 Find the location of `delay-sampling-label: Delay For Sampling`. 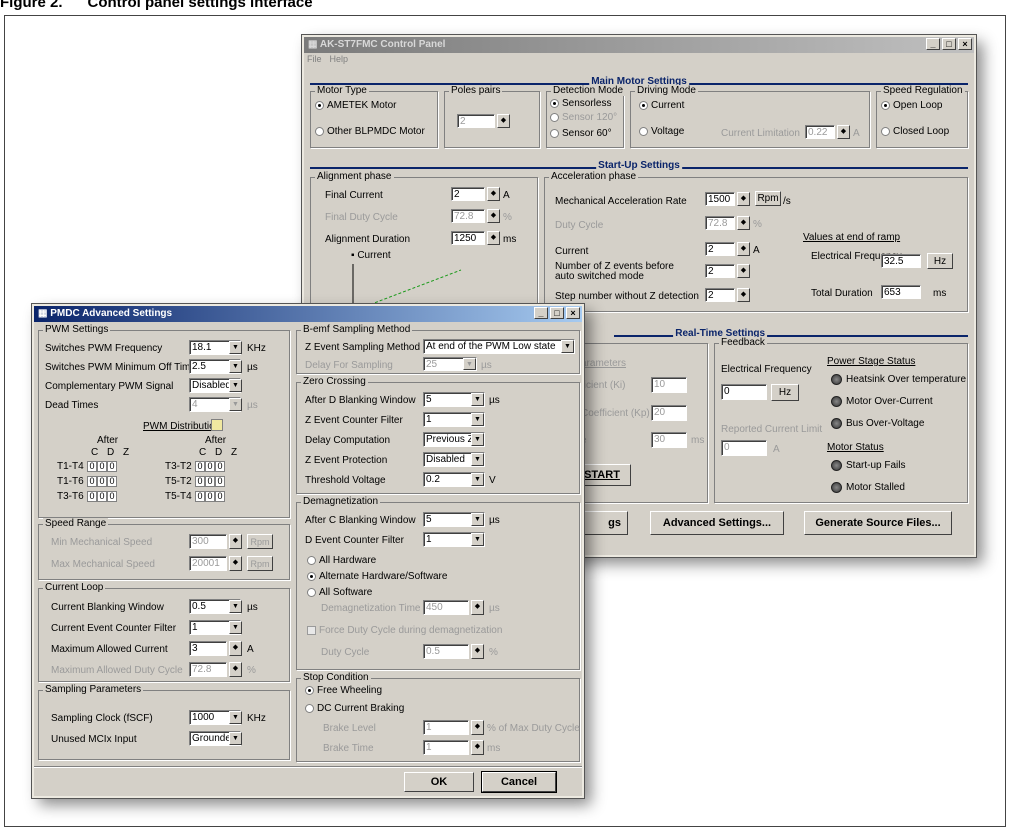

delay-sampling-label: Delay For Sampling is located at coordinates (349, 365).